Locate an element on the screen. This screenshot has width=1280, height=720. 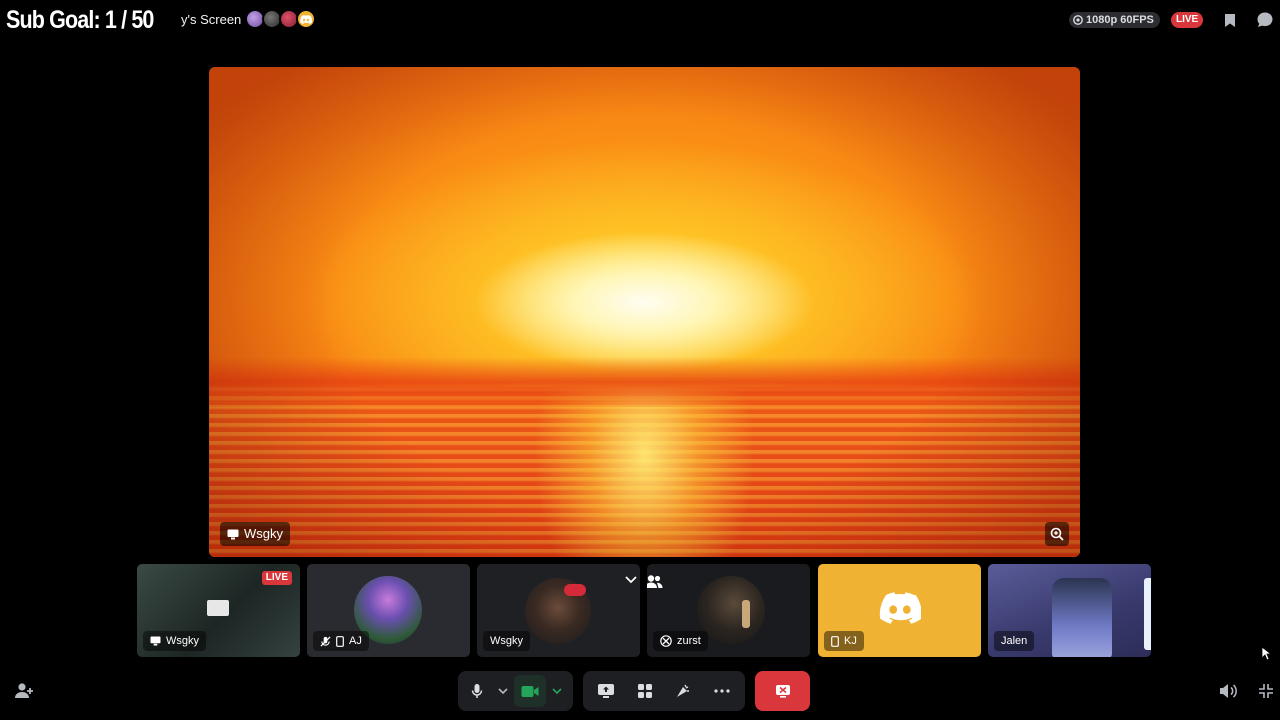
zoom-button is located at coordinates (1057, 534).